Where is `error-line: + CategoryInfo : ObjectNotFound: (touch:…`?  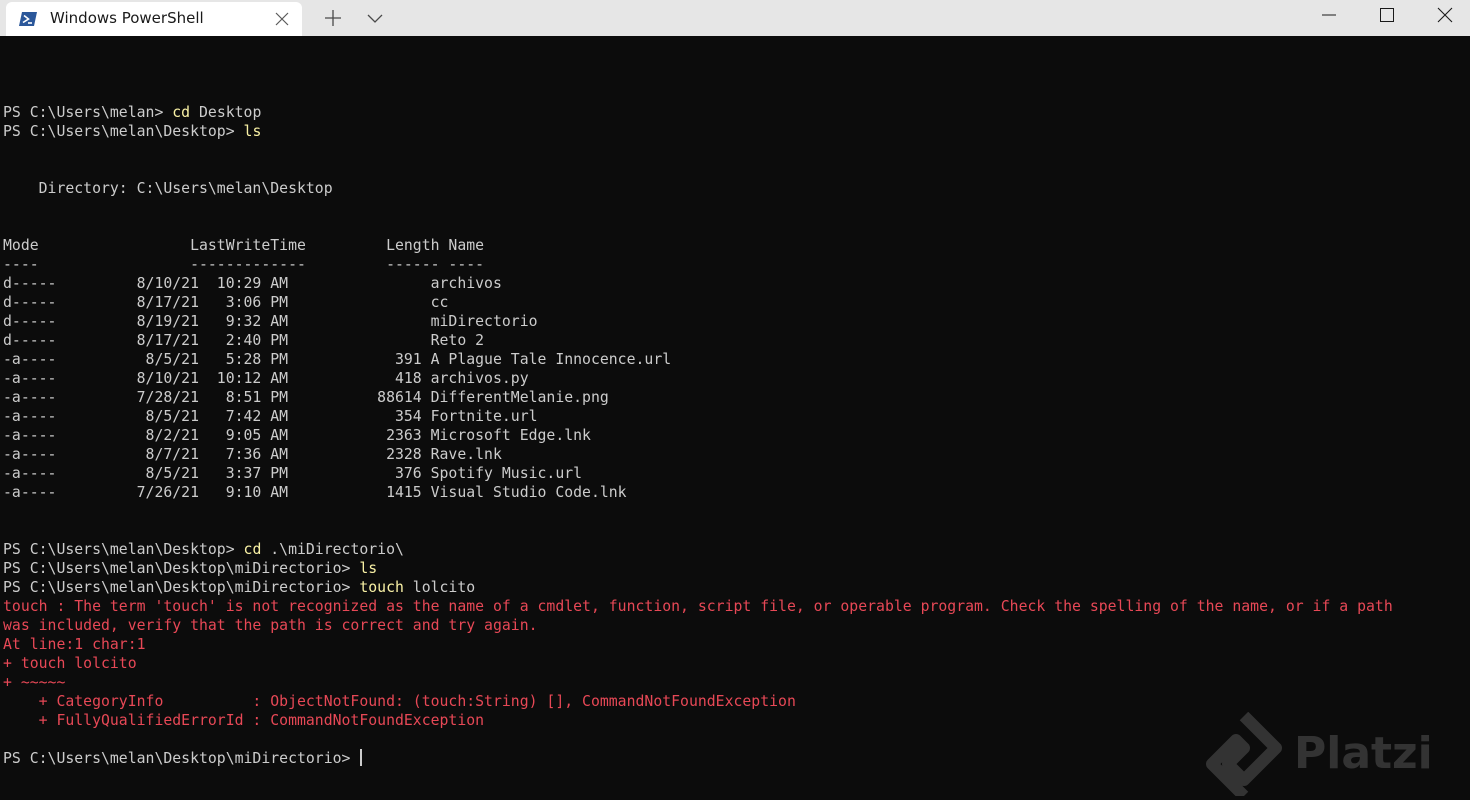
error-line: + CategoryInfo : ObjectNotFound: (touch:… is located at coordinates (399, 701).